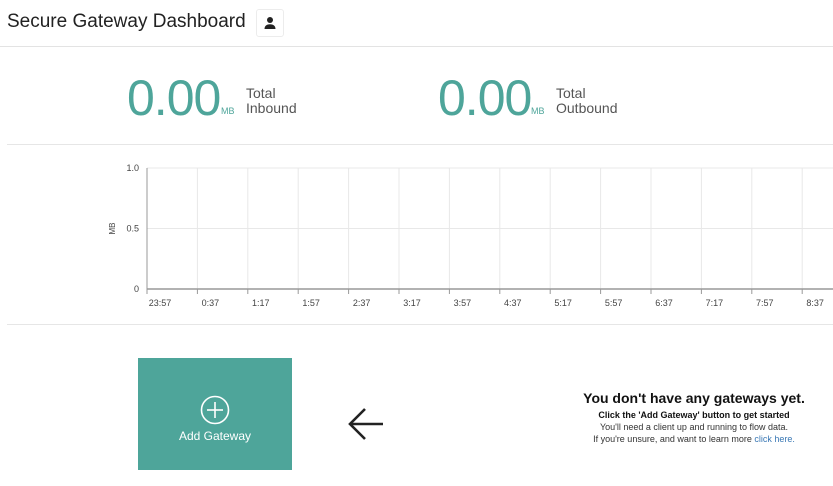 Image resolution: width=833 pixels, height=486 pixels. Describe the element at coordinates (311, 303) in the screenshot. I see `x-tick-label: 1:57` at that location.